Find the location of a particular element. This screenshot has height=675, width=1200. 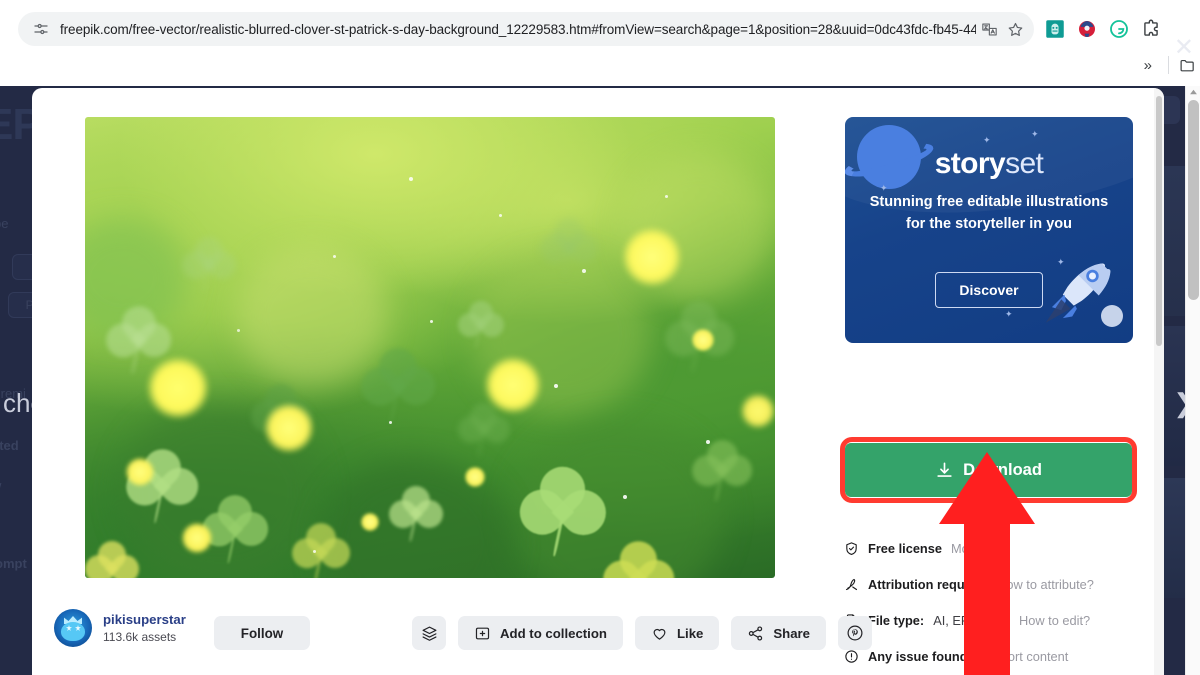

backdrop-filter-label: pe is located at coordinates (4, 223).